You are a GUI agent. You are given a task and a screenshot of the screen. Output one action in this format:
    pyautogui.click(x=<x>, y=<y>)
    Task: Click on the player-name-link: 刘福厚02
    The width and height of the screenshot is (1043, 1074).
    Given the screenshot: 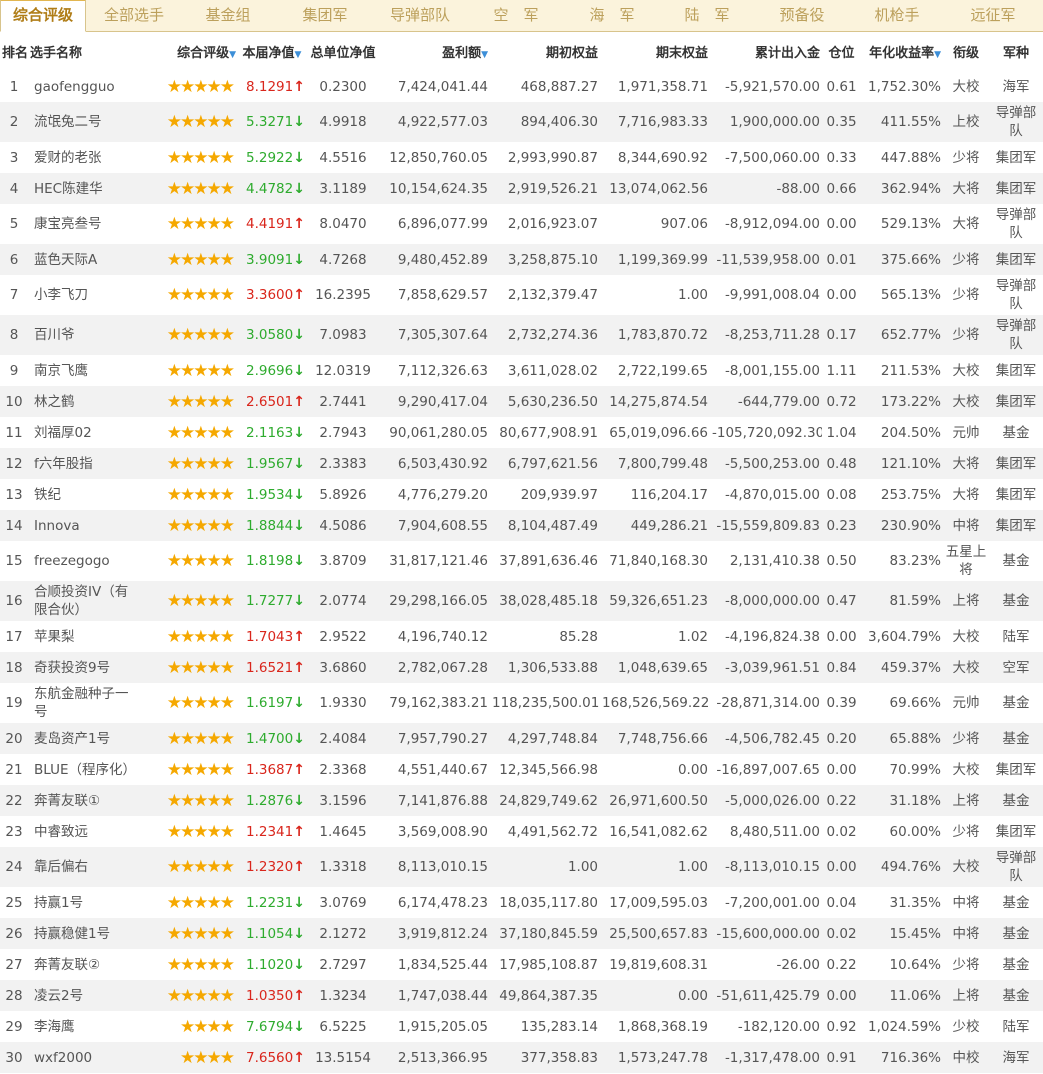 What is the action you would take?
    pyautogui.click(x=83, y=432)
    